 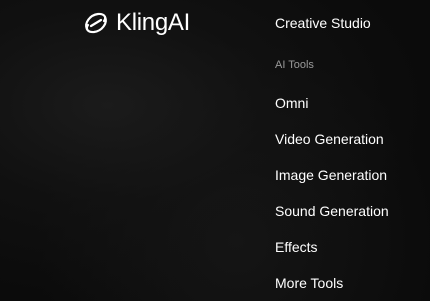 What do you see at coordinates (96, 23) in the screenshot?
I see `kling-logo-icon` at bounding box center [96, 23].